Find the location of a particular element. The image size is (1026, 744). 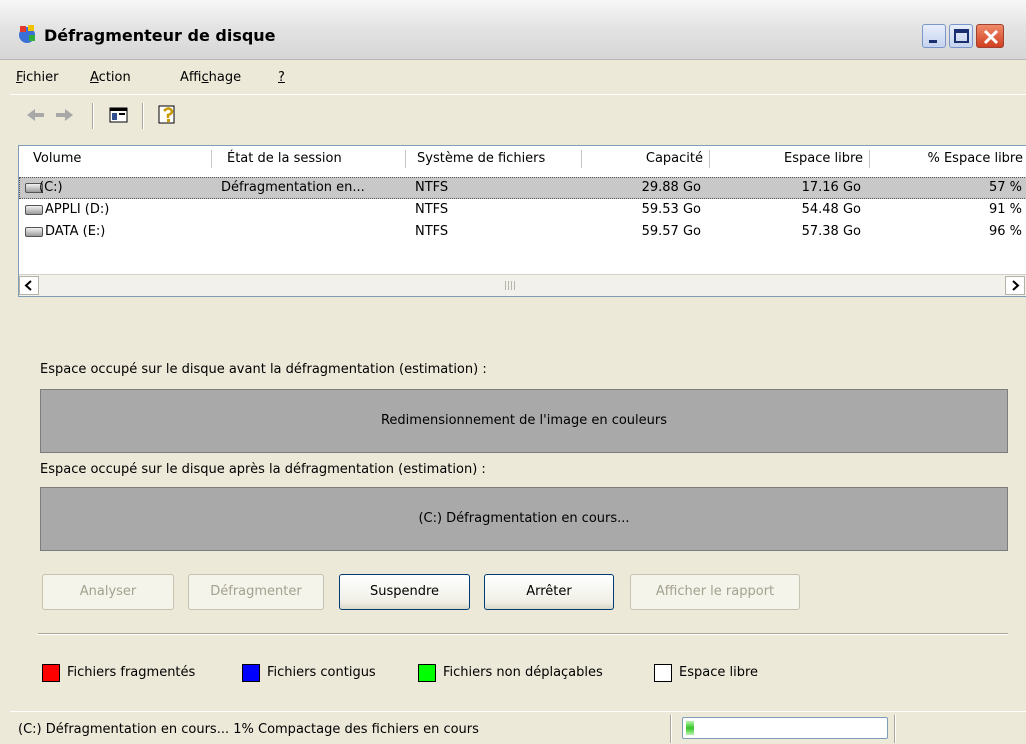

legend-swatch-contiguous is located at coordinates (251, 673).